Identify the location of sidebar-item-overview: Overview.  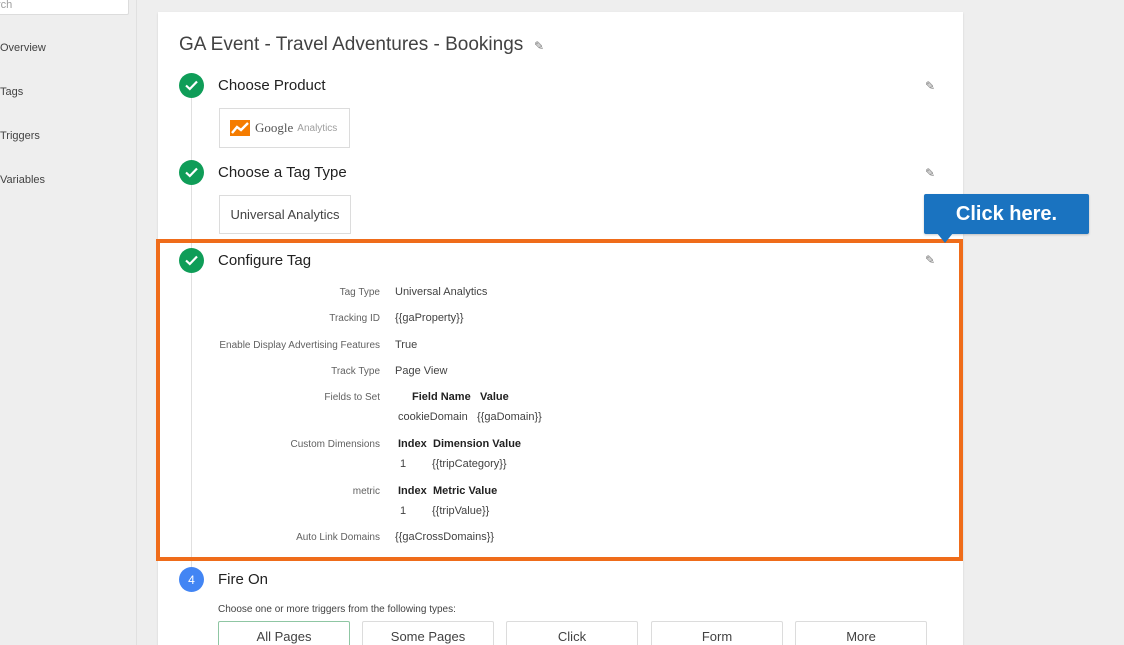
(23, 48).